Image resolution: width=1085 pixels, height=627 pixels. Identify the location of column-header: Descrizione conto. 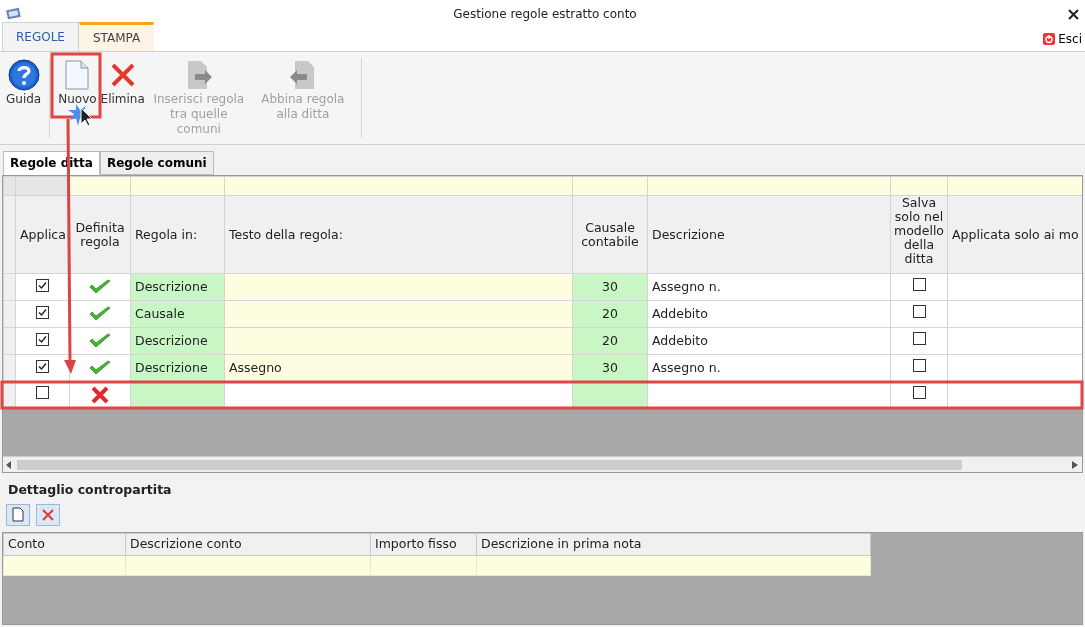
(248, 544).